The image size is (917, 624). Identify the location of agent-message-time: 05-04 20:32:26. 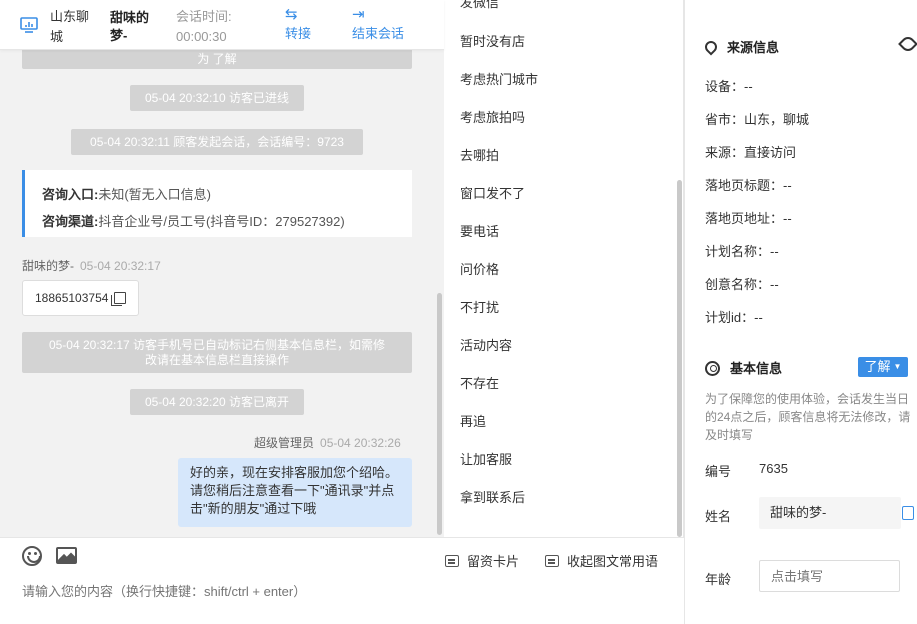
(360, 443).